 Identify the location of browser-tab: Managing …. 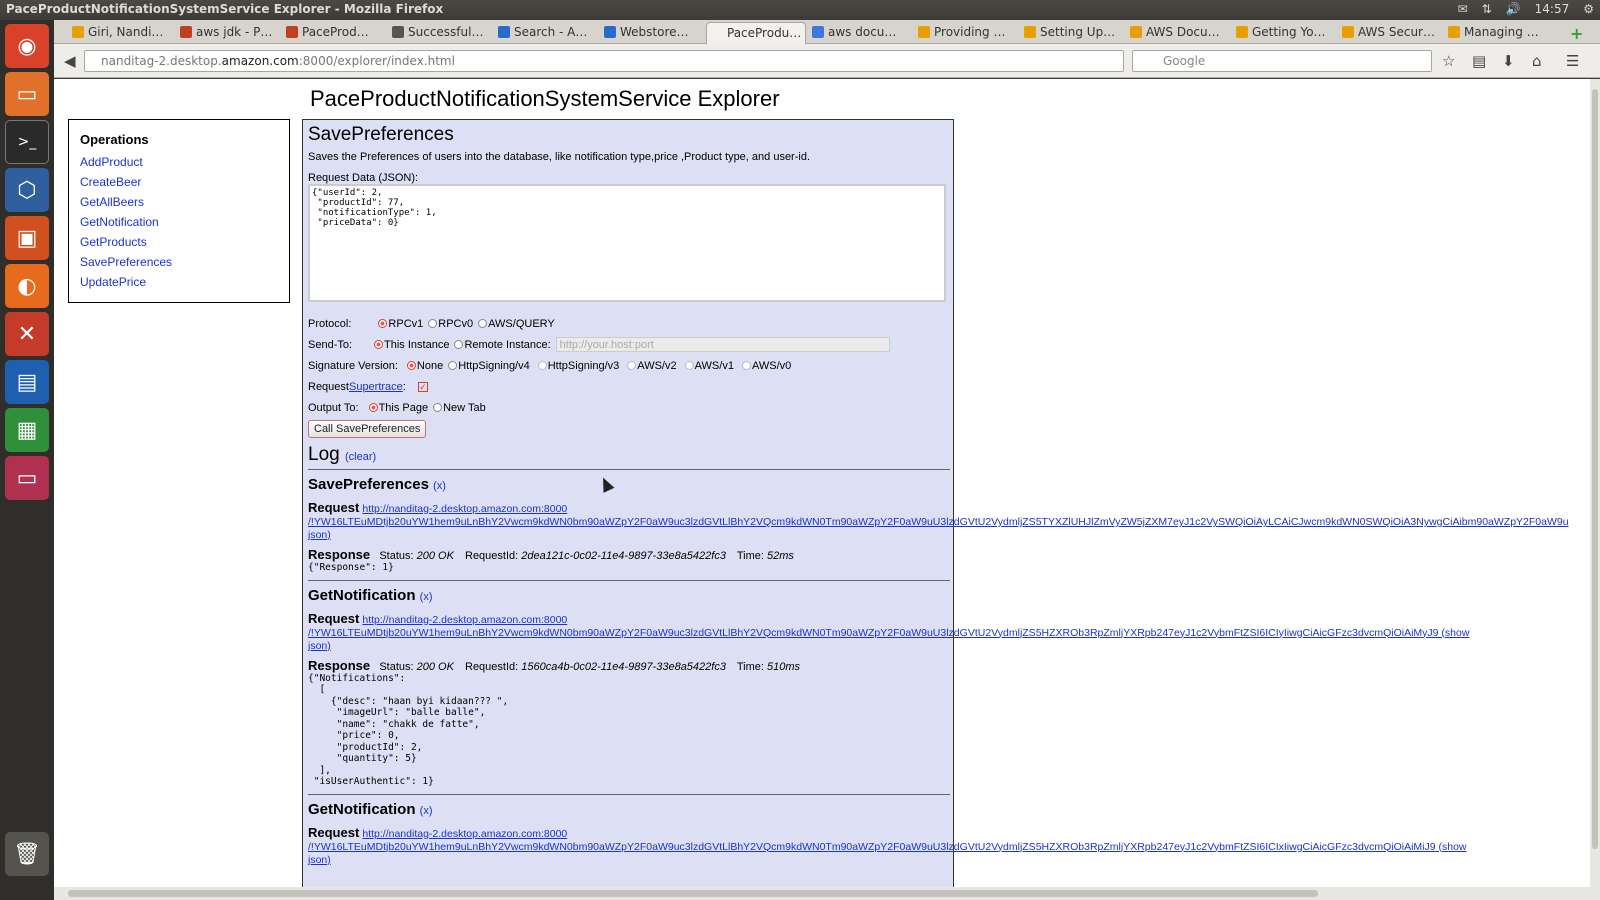
(1496, 33).